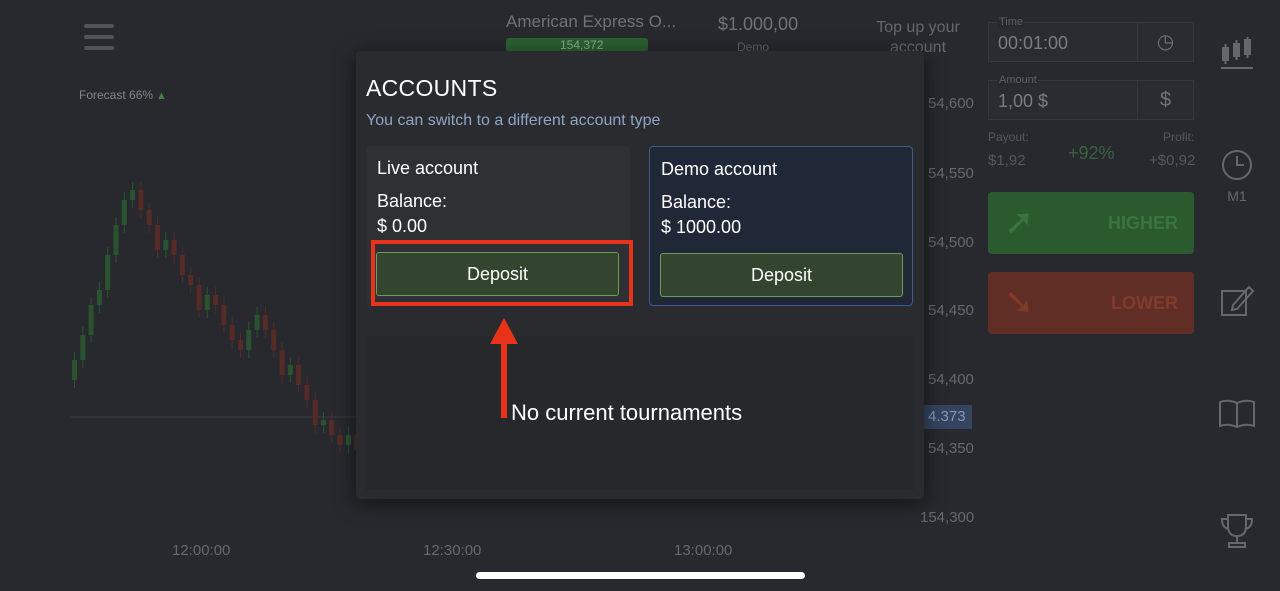 The width and height of the screenshot is (1280, 591). What do you see at coordinates (640, 575) in the screenshot?
I see `home-indicator` at bounding box center [640, 575].